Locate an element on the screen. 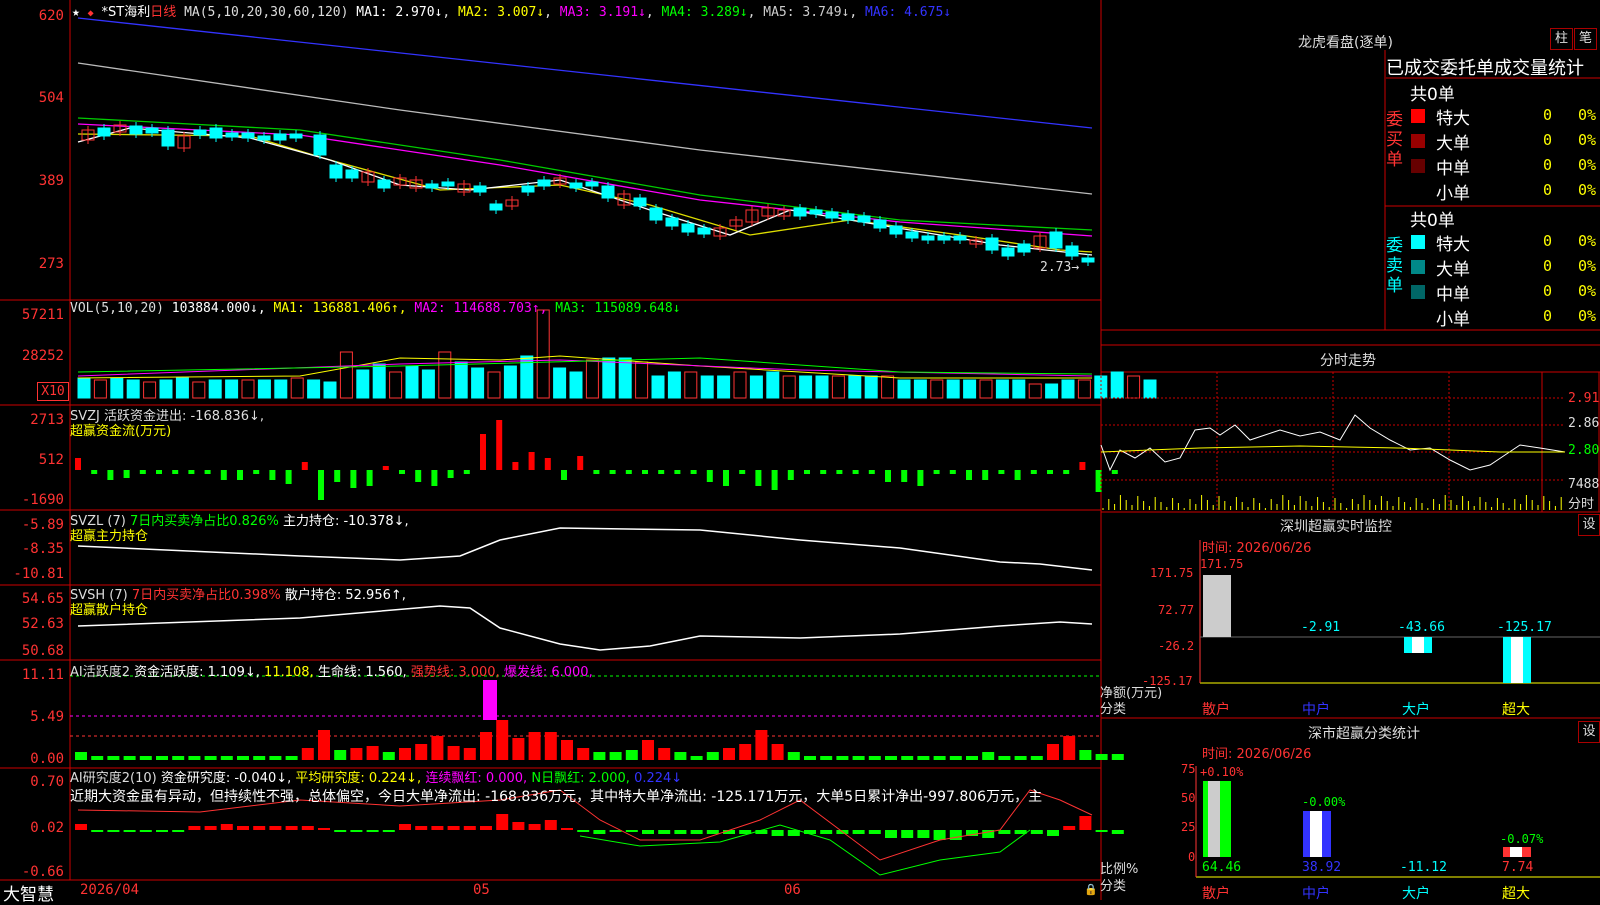  favorite-star-icon: ★ is located at coordinates (76, 12).